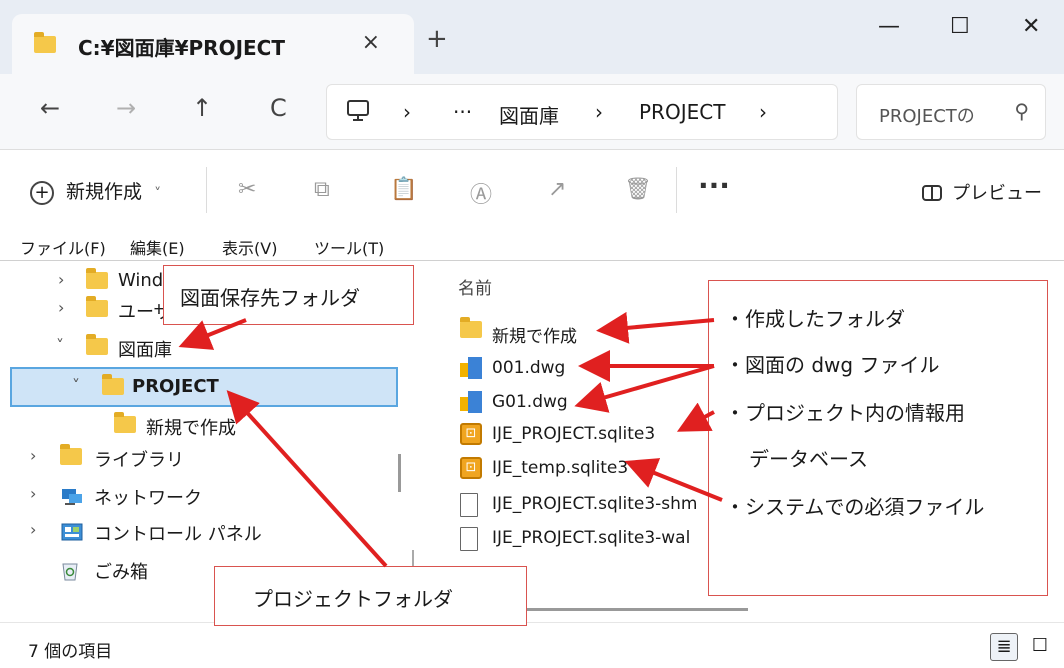 This screenshot has height=668, width=1064. What do you see at coordinates (481, 193) in the screenshot?
I see `rename-icon: Ⓐ` at bounding box center [481, 193].